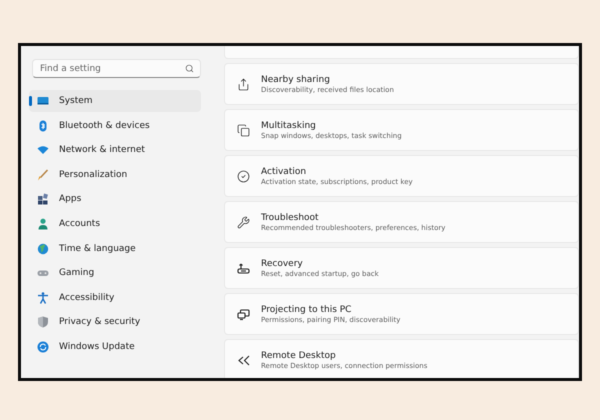 The width and height of the screenshot is (600, 420). I want to click on nav-item: Accessibility, so click(115, 297).